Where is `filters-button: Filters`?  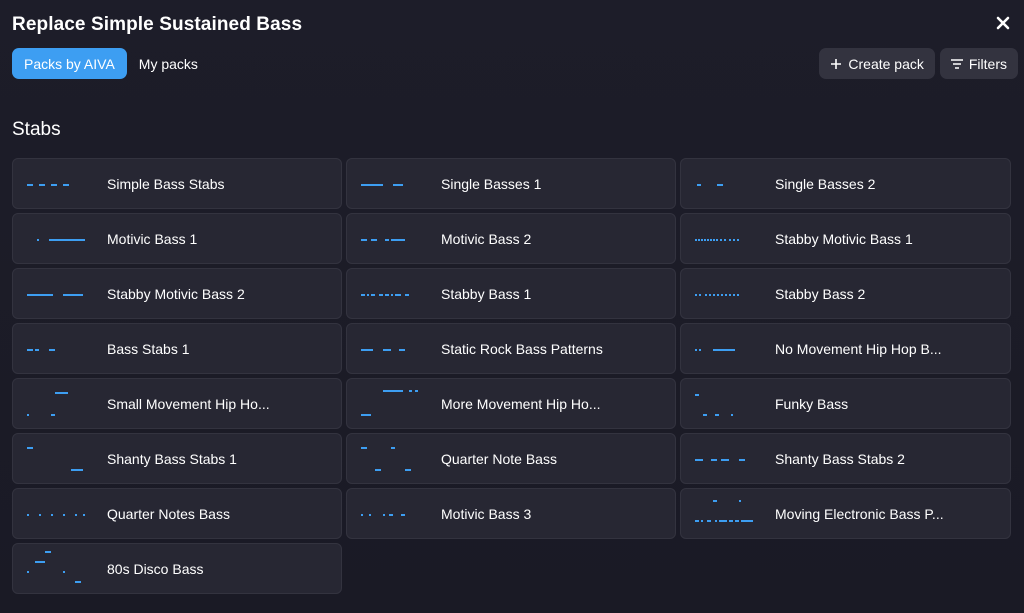 filters-button: Filters is located at coordinates (978, 63).